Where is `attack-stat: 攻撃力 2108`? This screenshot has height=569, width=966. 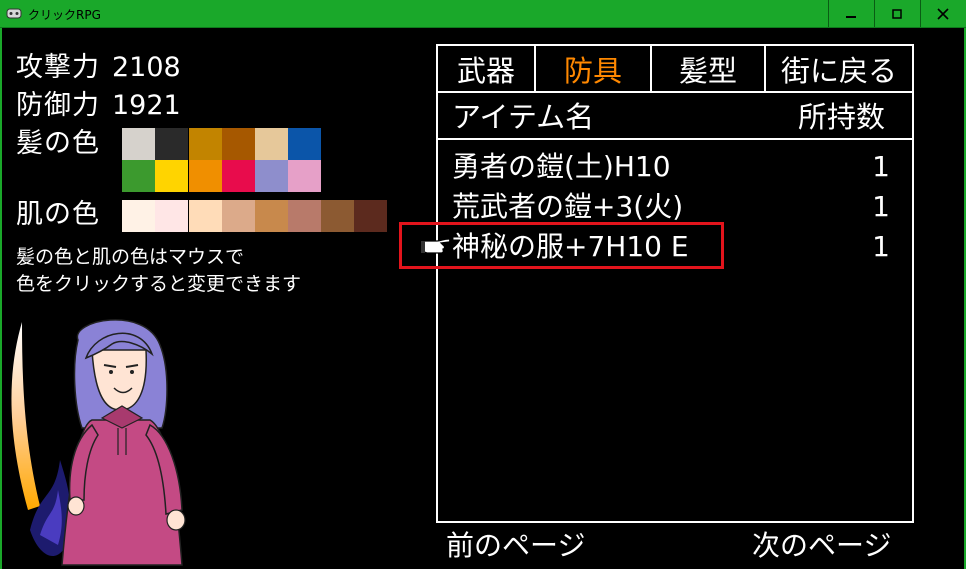 attack-stat: 攻撃力 2108 is located at coordinates (98, 68).